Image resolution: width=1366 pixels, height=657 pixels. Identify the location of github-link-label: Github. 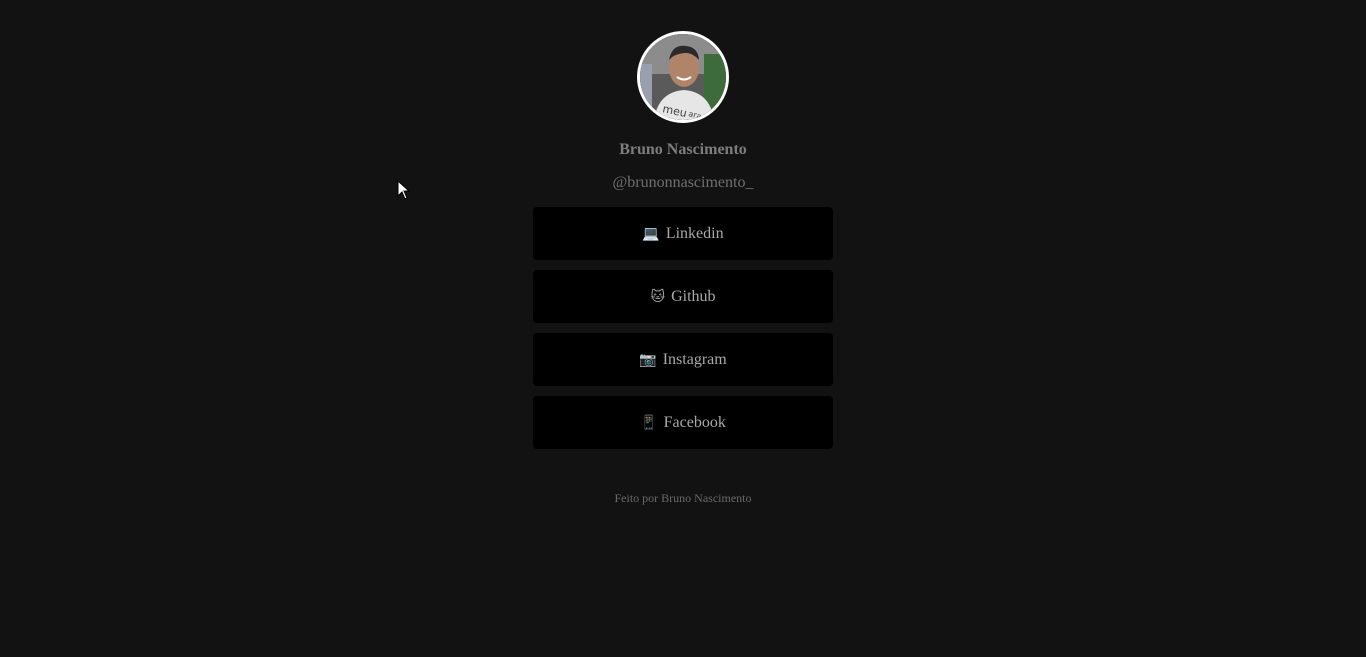
(693, 296).